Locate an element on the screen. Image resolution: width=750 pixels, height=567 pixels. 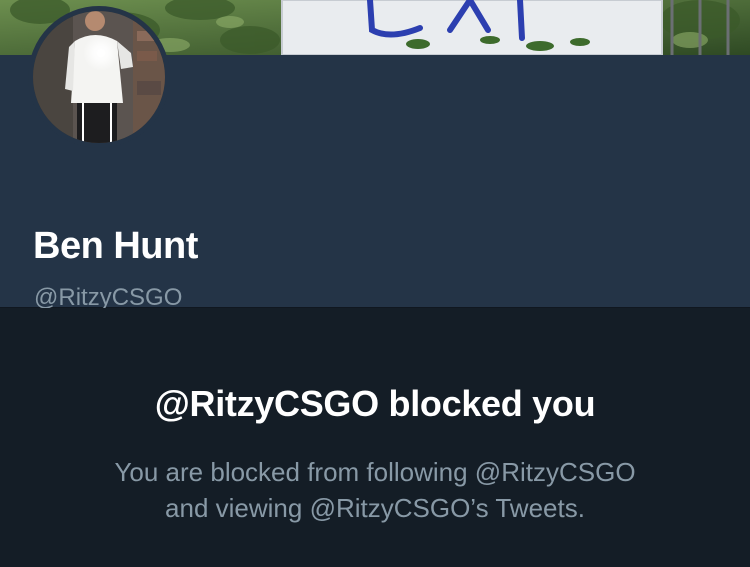
profile-avatar is located at coordinates (99, 77).